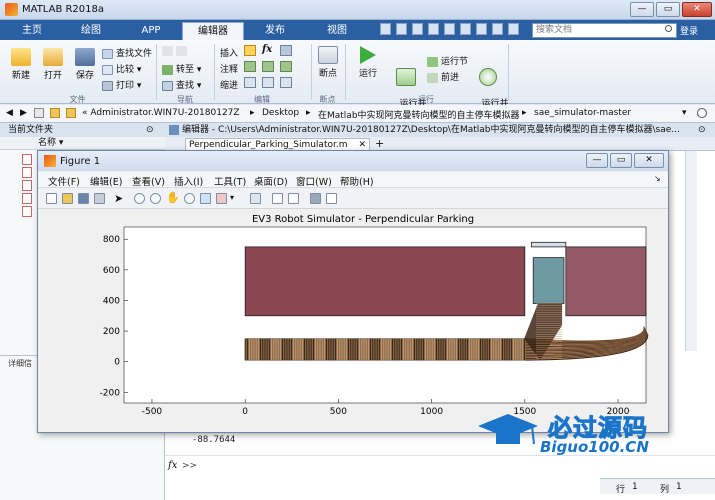  I want to click on pointer-icon: ➤, so click(118, 198).